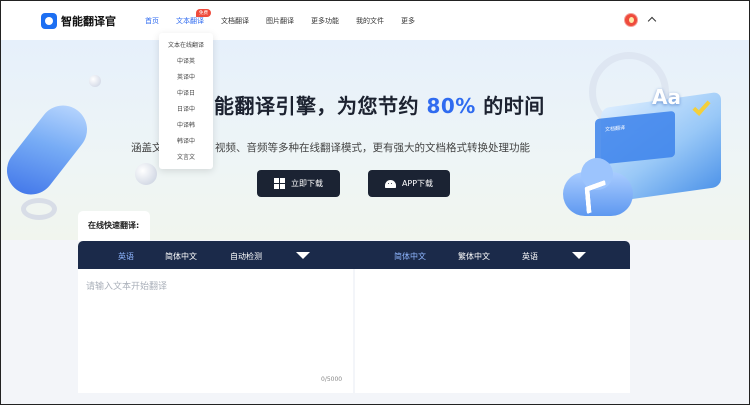  I want to click on language-bar: 英语 简体中文 自动检测 简体中文 繁体中文 英语, so click(354, 255).